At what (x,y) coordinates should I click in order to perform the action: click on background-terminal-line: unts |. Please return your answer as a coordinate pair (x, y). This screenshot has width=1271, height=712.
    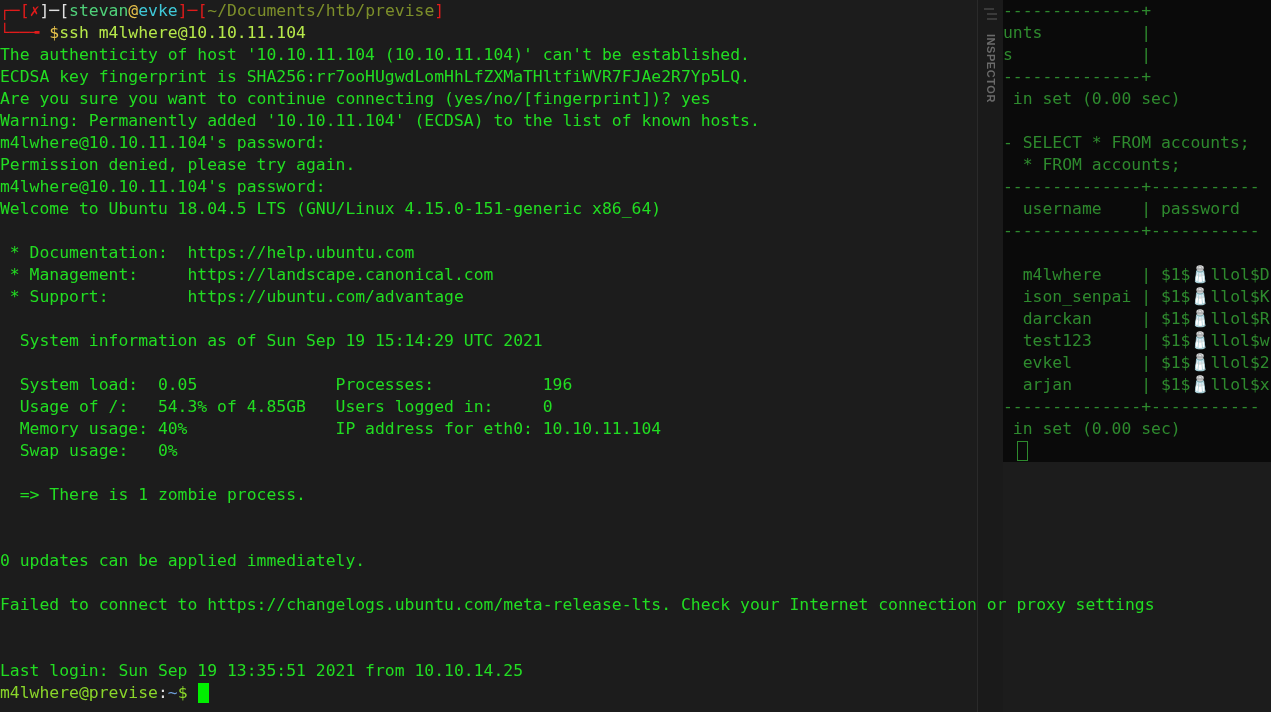
    Looking at the image, I should click on (1077, 33).